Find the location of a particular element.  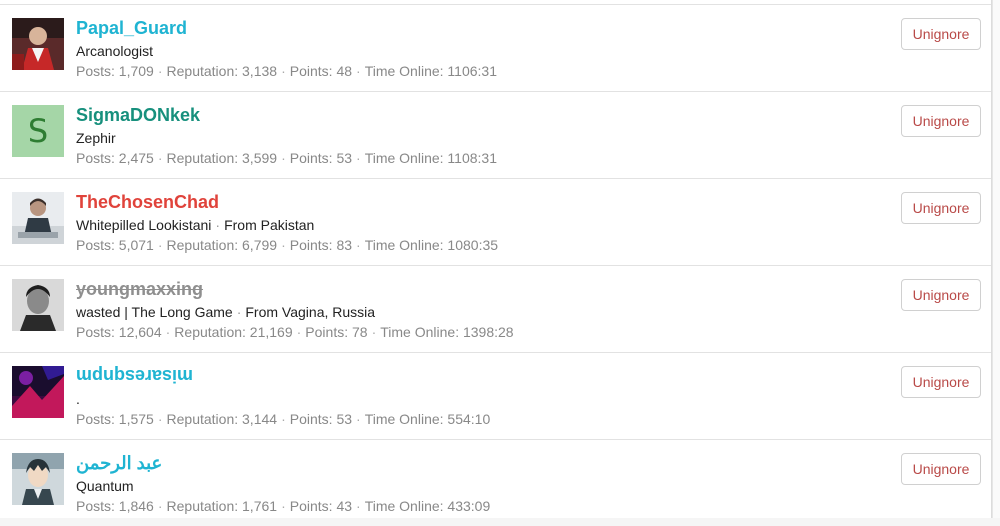

username-link: SigmaDONkek is located at coordinates (286, 115).